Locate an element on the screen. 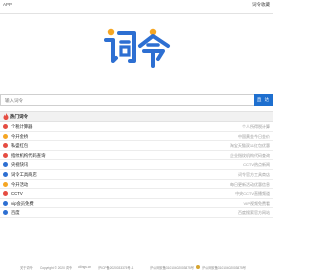 Image resolution: width=320 pixels, height=273 pixels. calculator-icon is located at coordinates (5, 126).